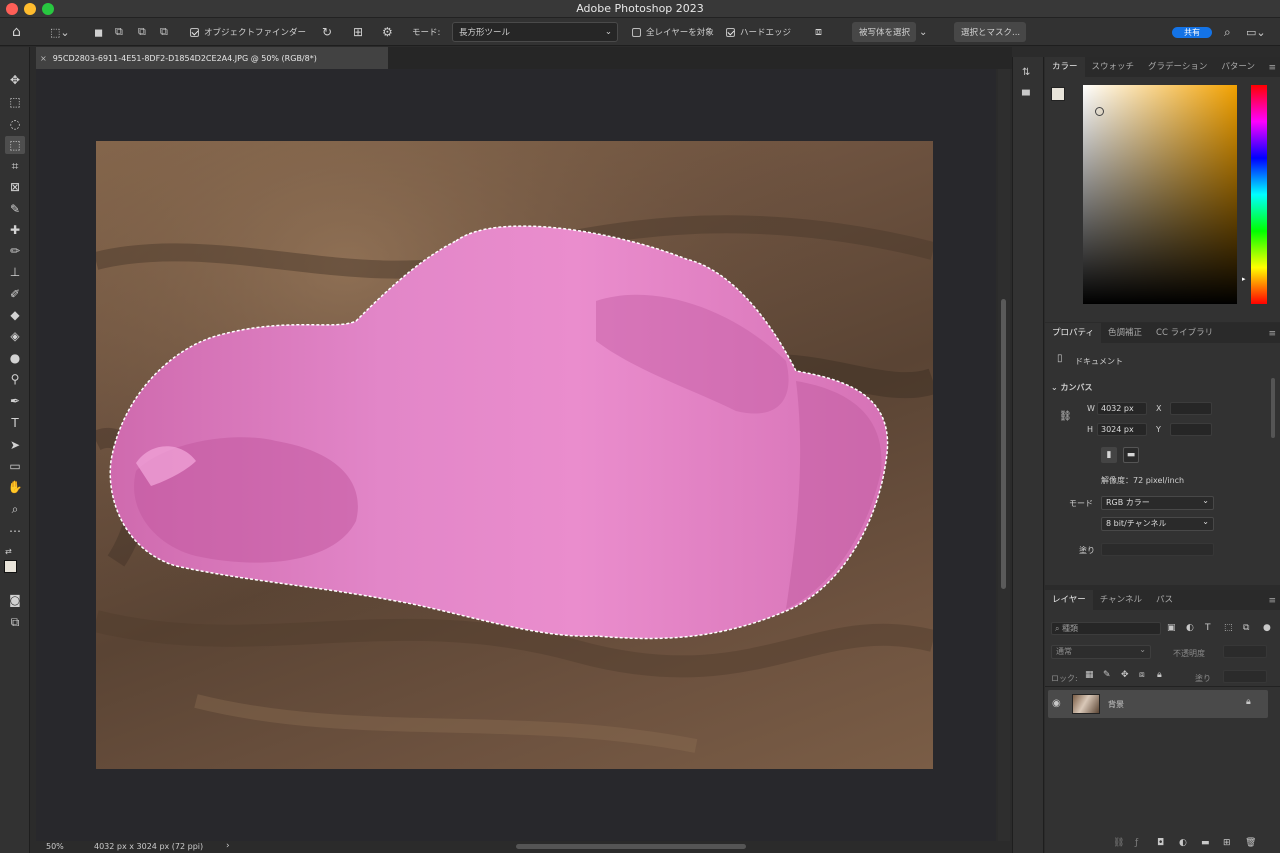 This screenshot has width=1280, height=853. What do you see at coordinates (15, 187) in the screenshot?
I see `frame-tool-icon: ⊠` at bounding box center [15, 187].